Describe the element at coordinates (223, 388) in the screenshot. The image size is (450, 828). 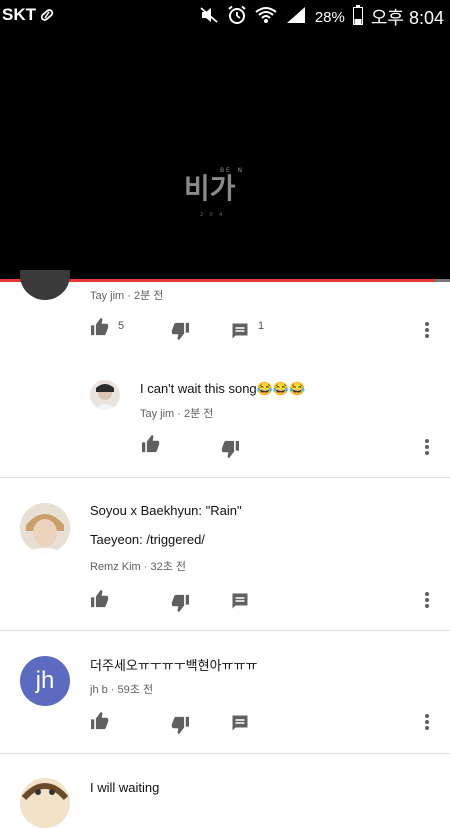
I see `comment-text: I can't wait this song😂😂😂` at that location.